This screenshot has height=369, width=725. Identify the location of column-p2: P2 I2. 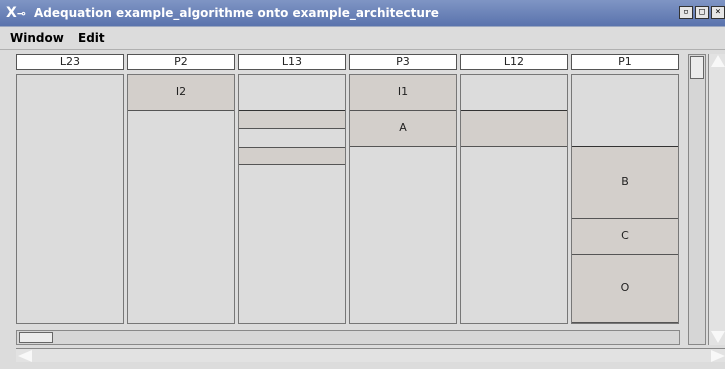
(181, 189).